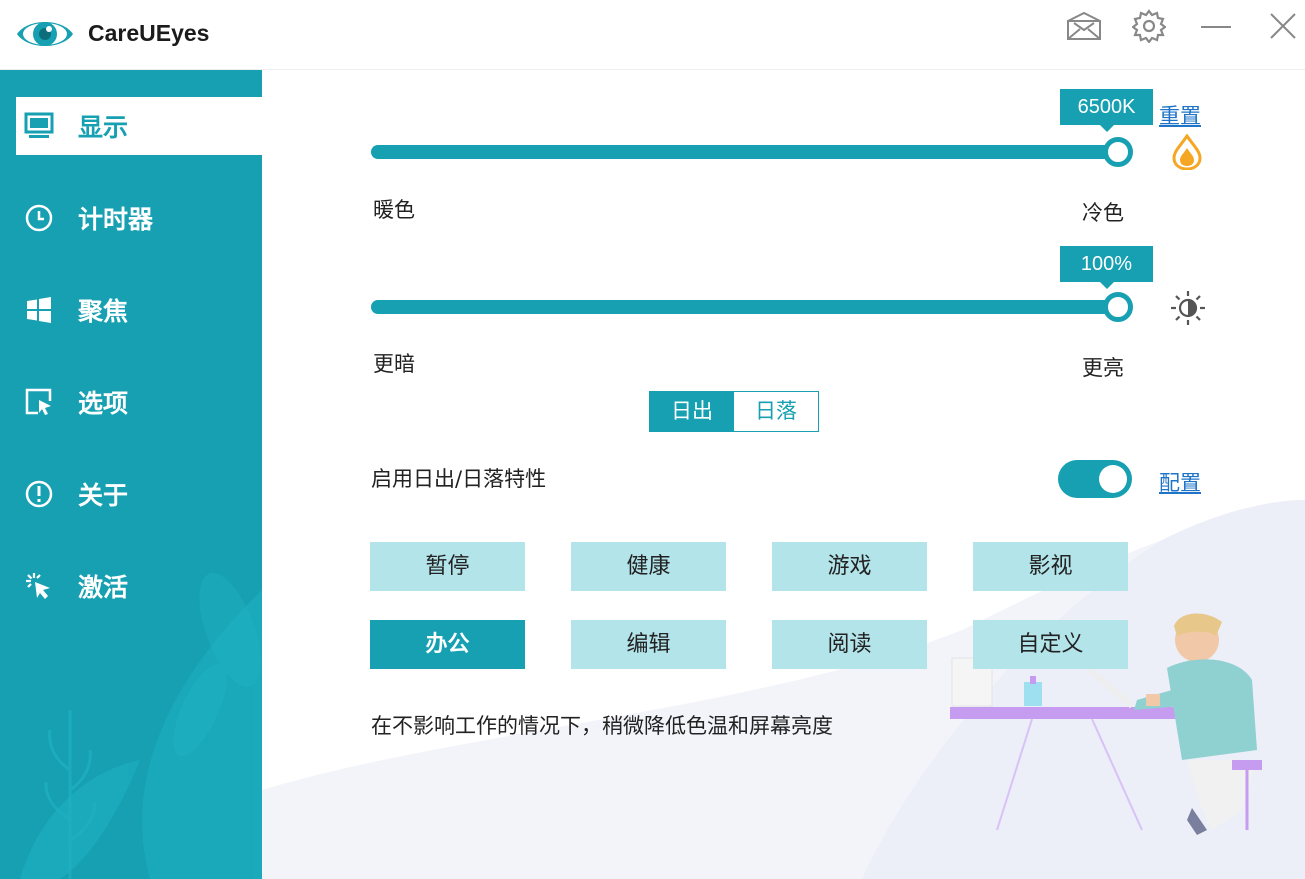 The height and width of the screenshot is (879, 1305). What do you see at coordinates (103, 403) in the screenshot?
I see `sidebar-item-label: 选项` at bounding box center [103, 403].